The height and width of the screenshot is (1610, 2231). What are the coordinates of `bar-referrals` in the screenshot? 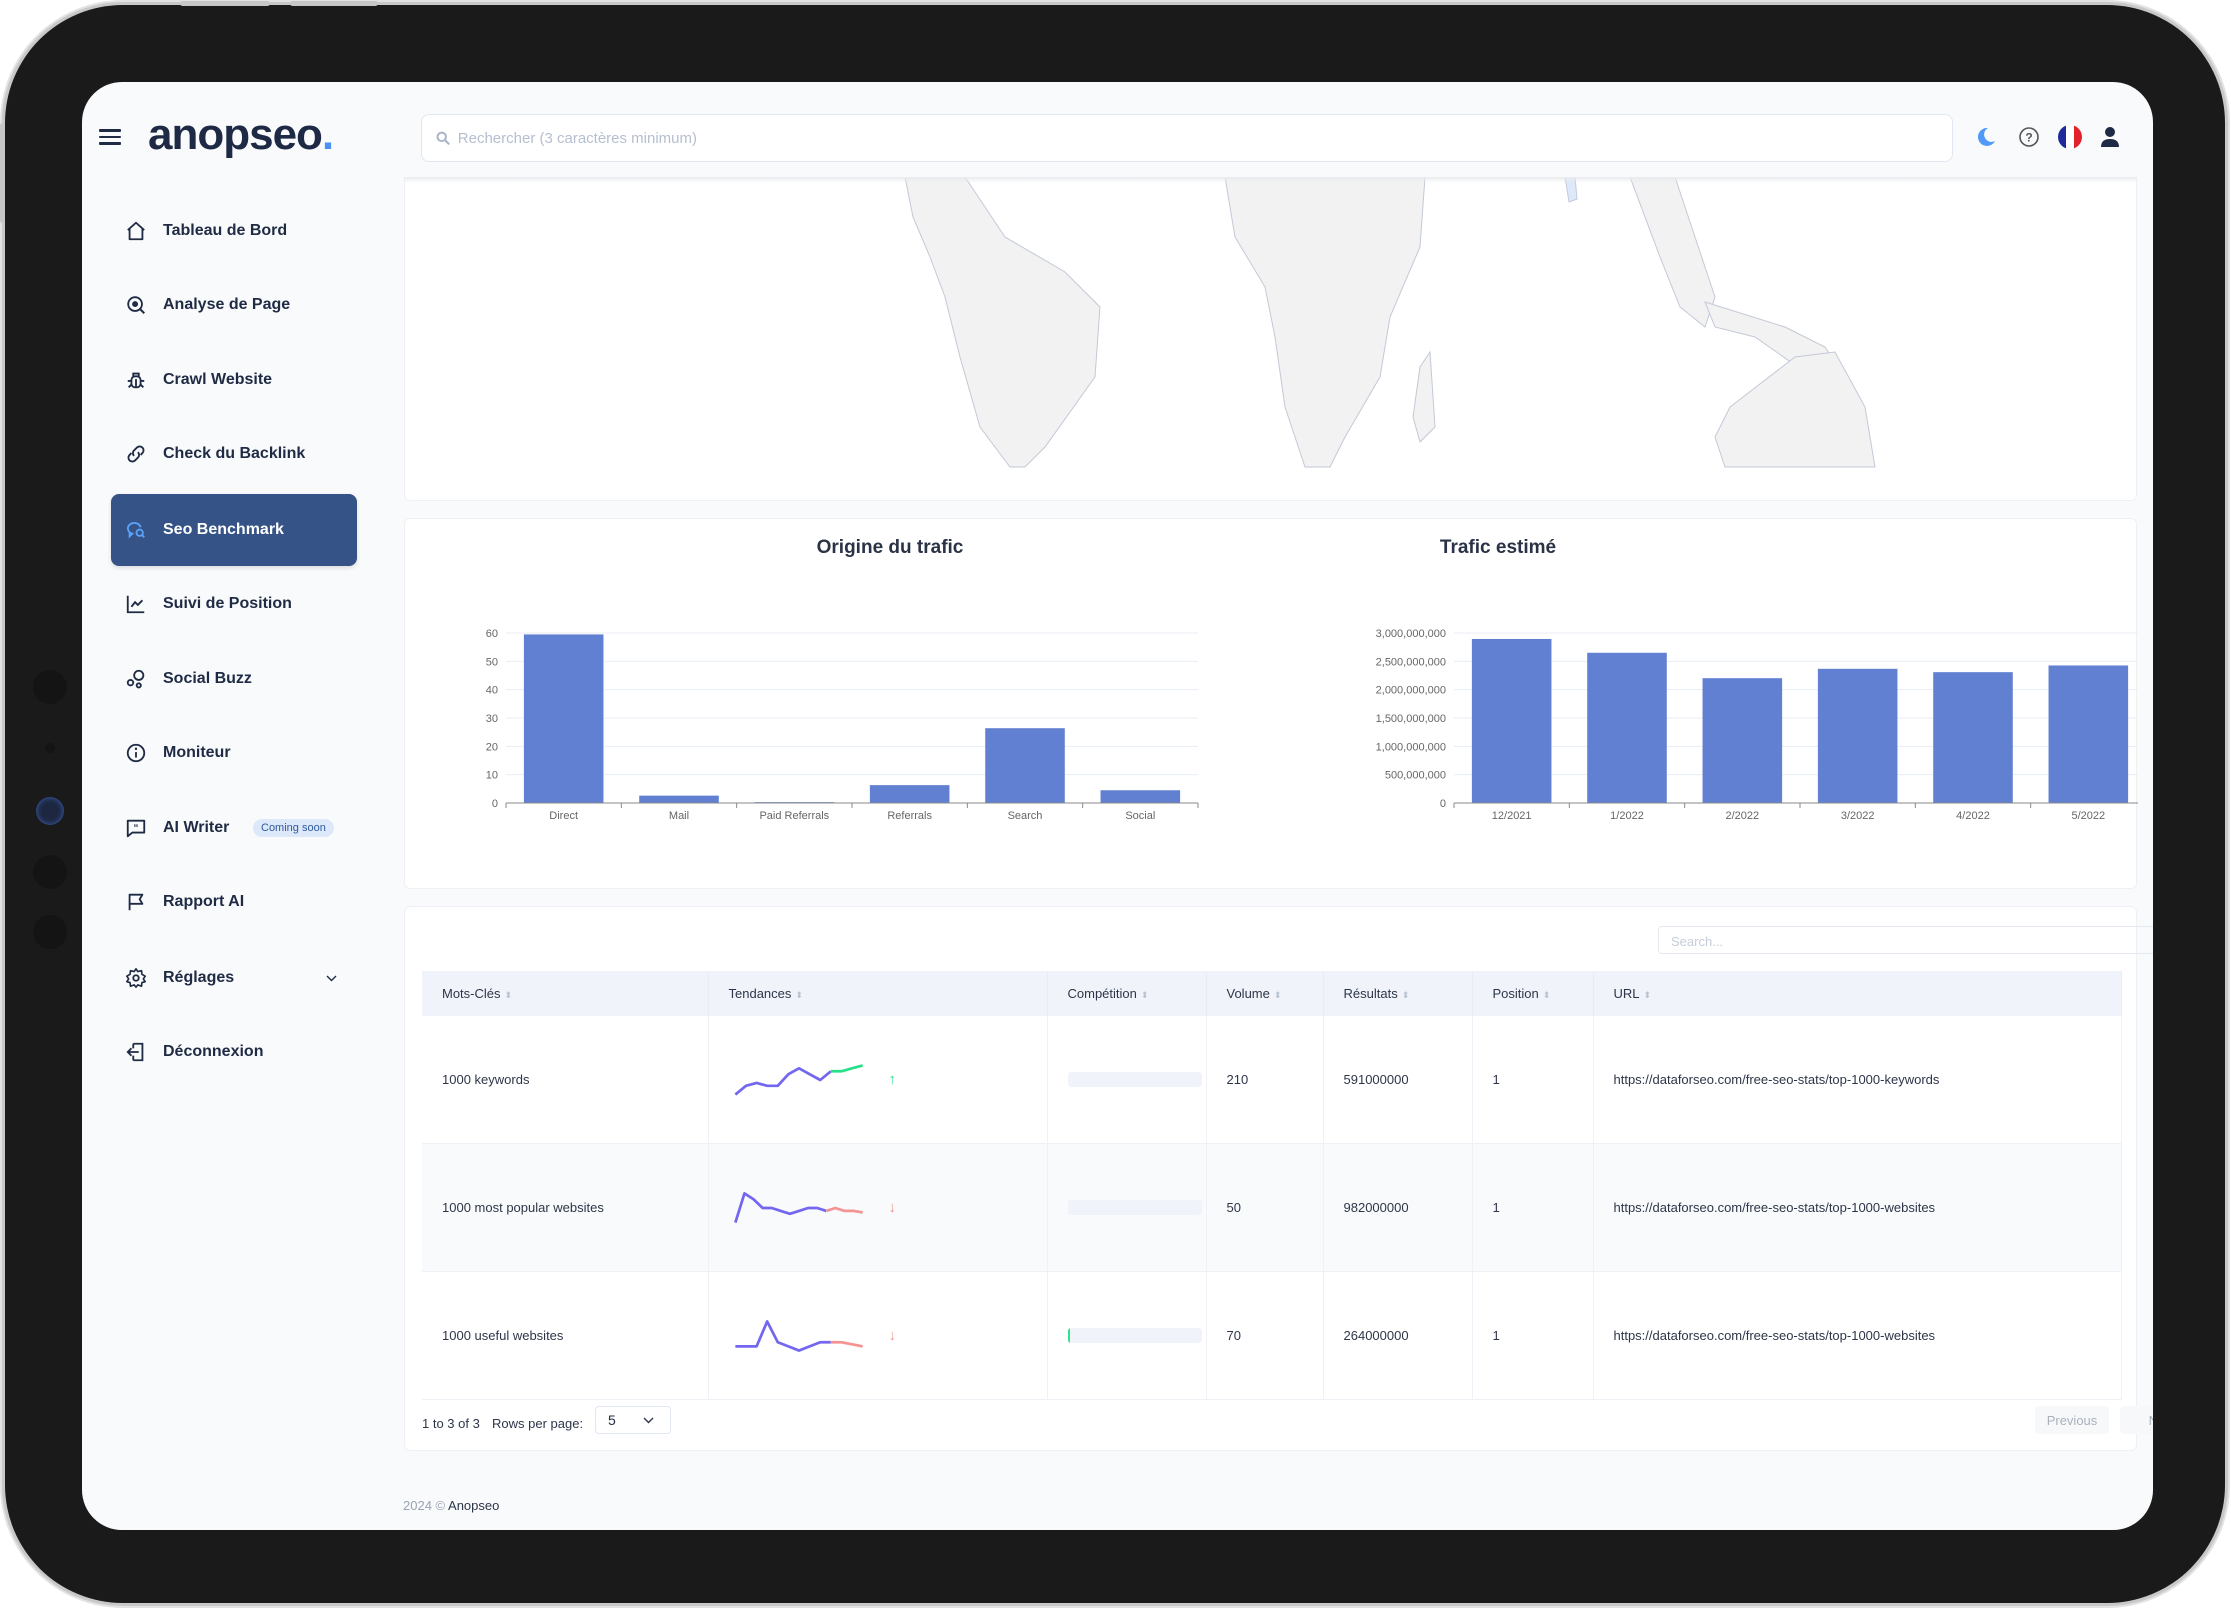 It's located at (909, 794).